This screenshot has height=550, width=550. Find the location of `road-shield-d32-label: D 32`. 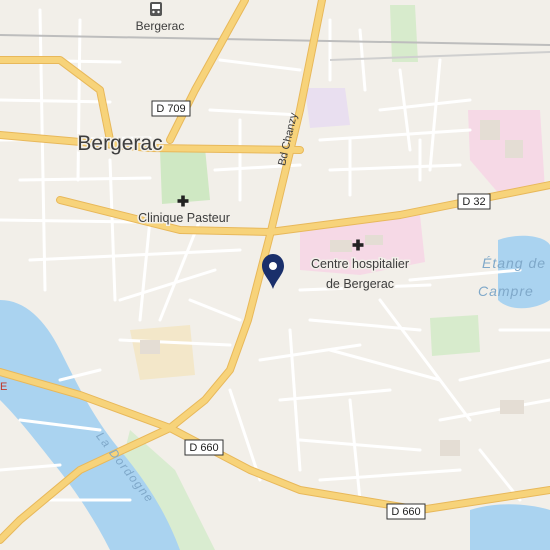

road-shield-d32-label: D 32 is located at coordinates (473, 202).